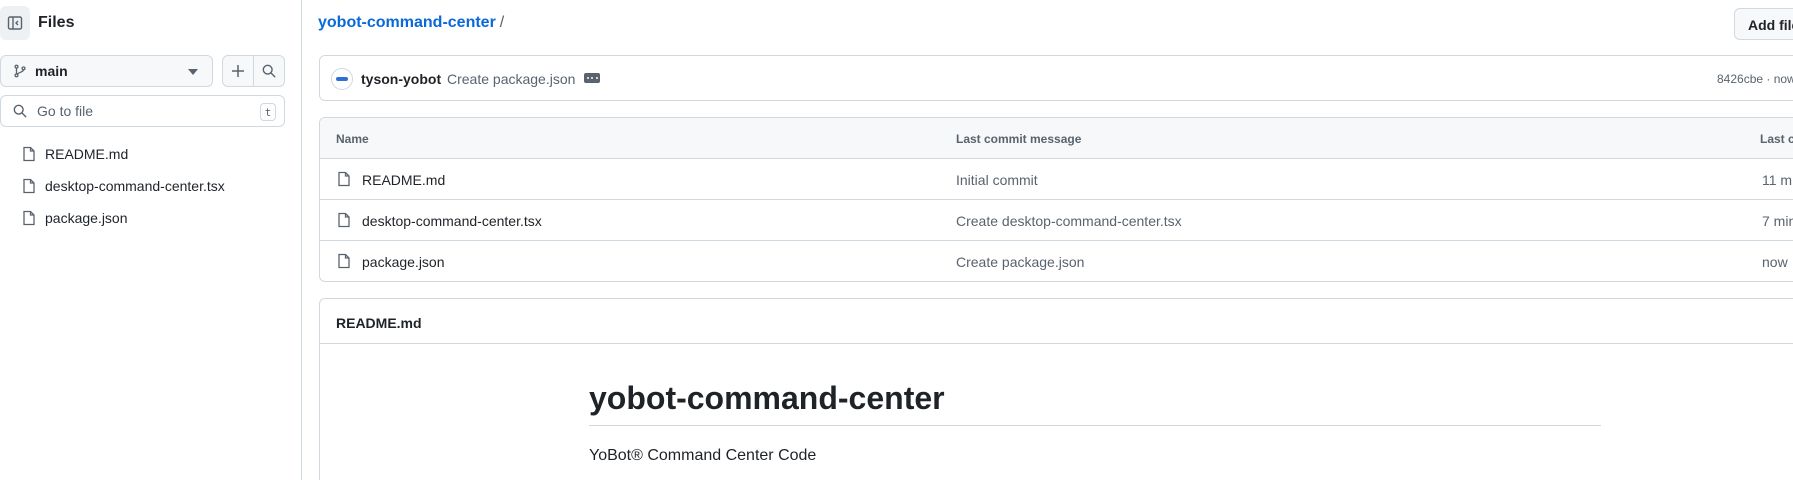 The width and height of the screenshot is (1793, 480). Describe the element at coordinates (1776, 139) in the screenshot. I see `column-header-date: Last commit date` at that location.